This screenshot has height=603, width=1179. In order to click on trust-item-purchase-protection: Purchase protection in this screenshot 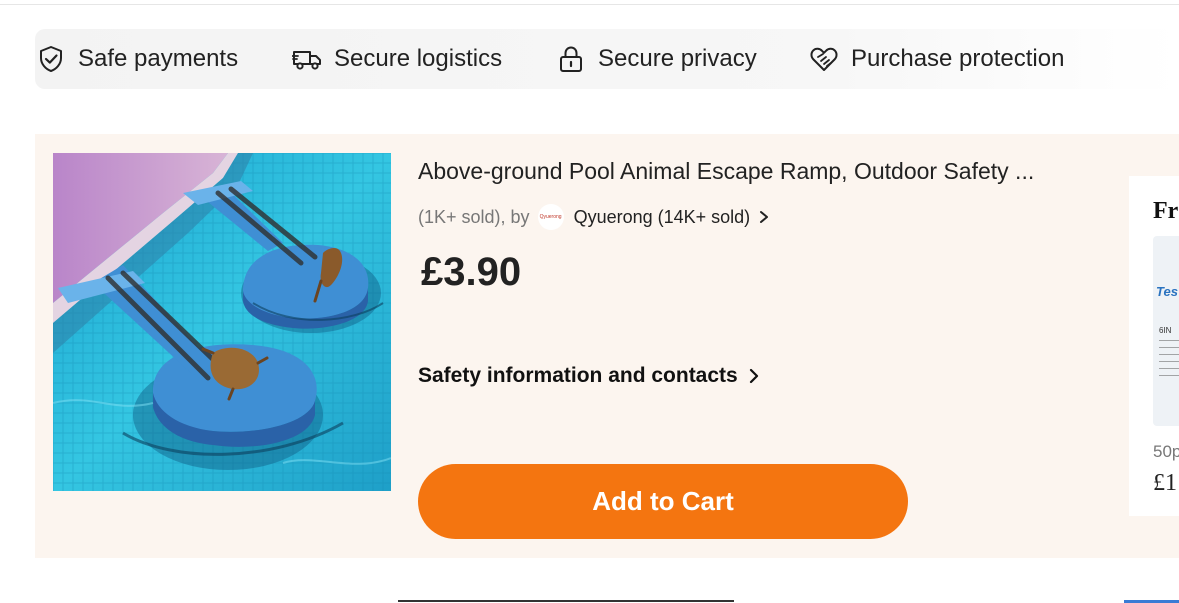, I will do `click(936, 59)`.